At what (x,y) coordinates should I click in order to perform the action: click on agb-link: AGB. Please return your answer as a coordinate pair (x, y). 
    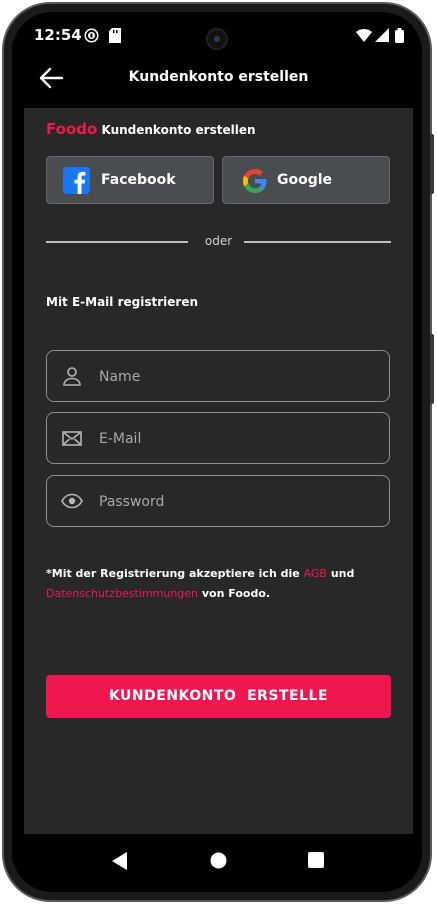
    Looking at the image, I should click on (315, 573).